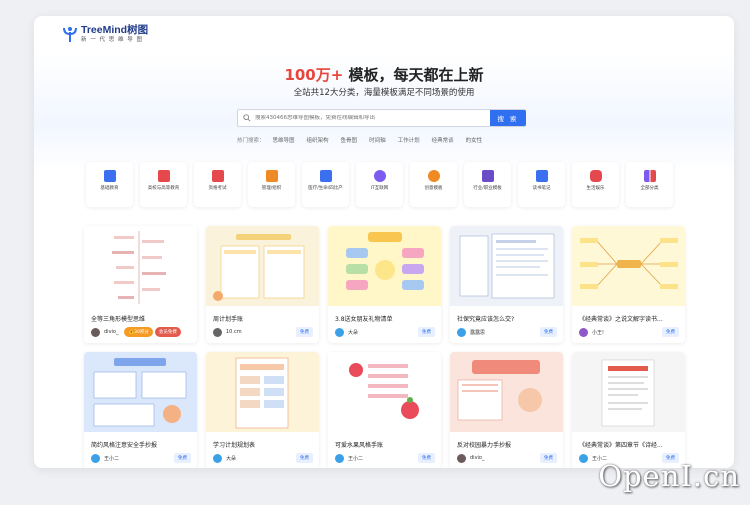  Describe the element at coordinates (508, 118) in the screenshot. I see `search-button: 搜 索` at that location.